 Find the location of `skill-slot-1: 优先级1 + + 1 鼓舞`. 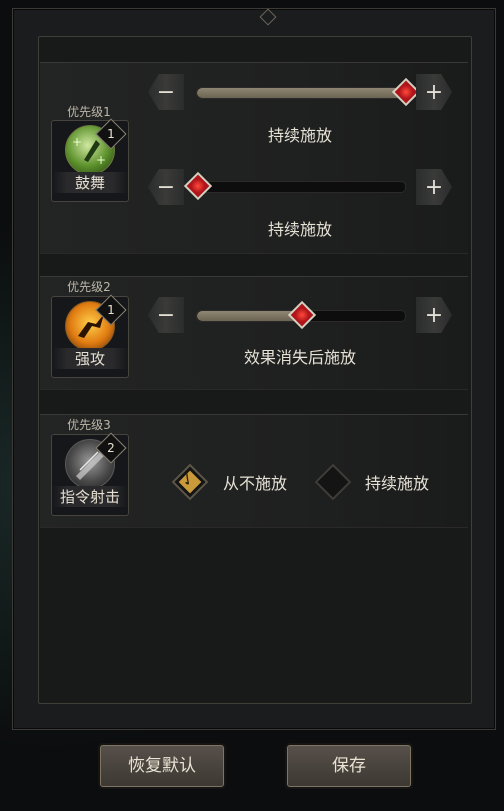

skill-slot-1: 优先级1 + + 1 鼓舞 is located at coordinates (89, 155).